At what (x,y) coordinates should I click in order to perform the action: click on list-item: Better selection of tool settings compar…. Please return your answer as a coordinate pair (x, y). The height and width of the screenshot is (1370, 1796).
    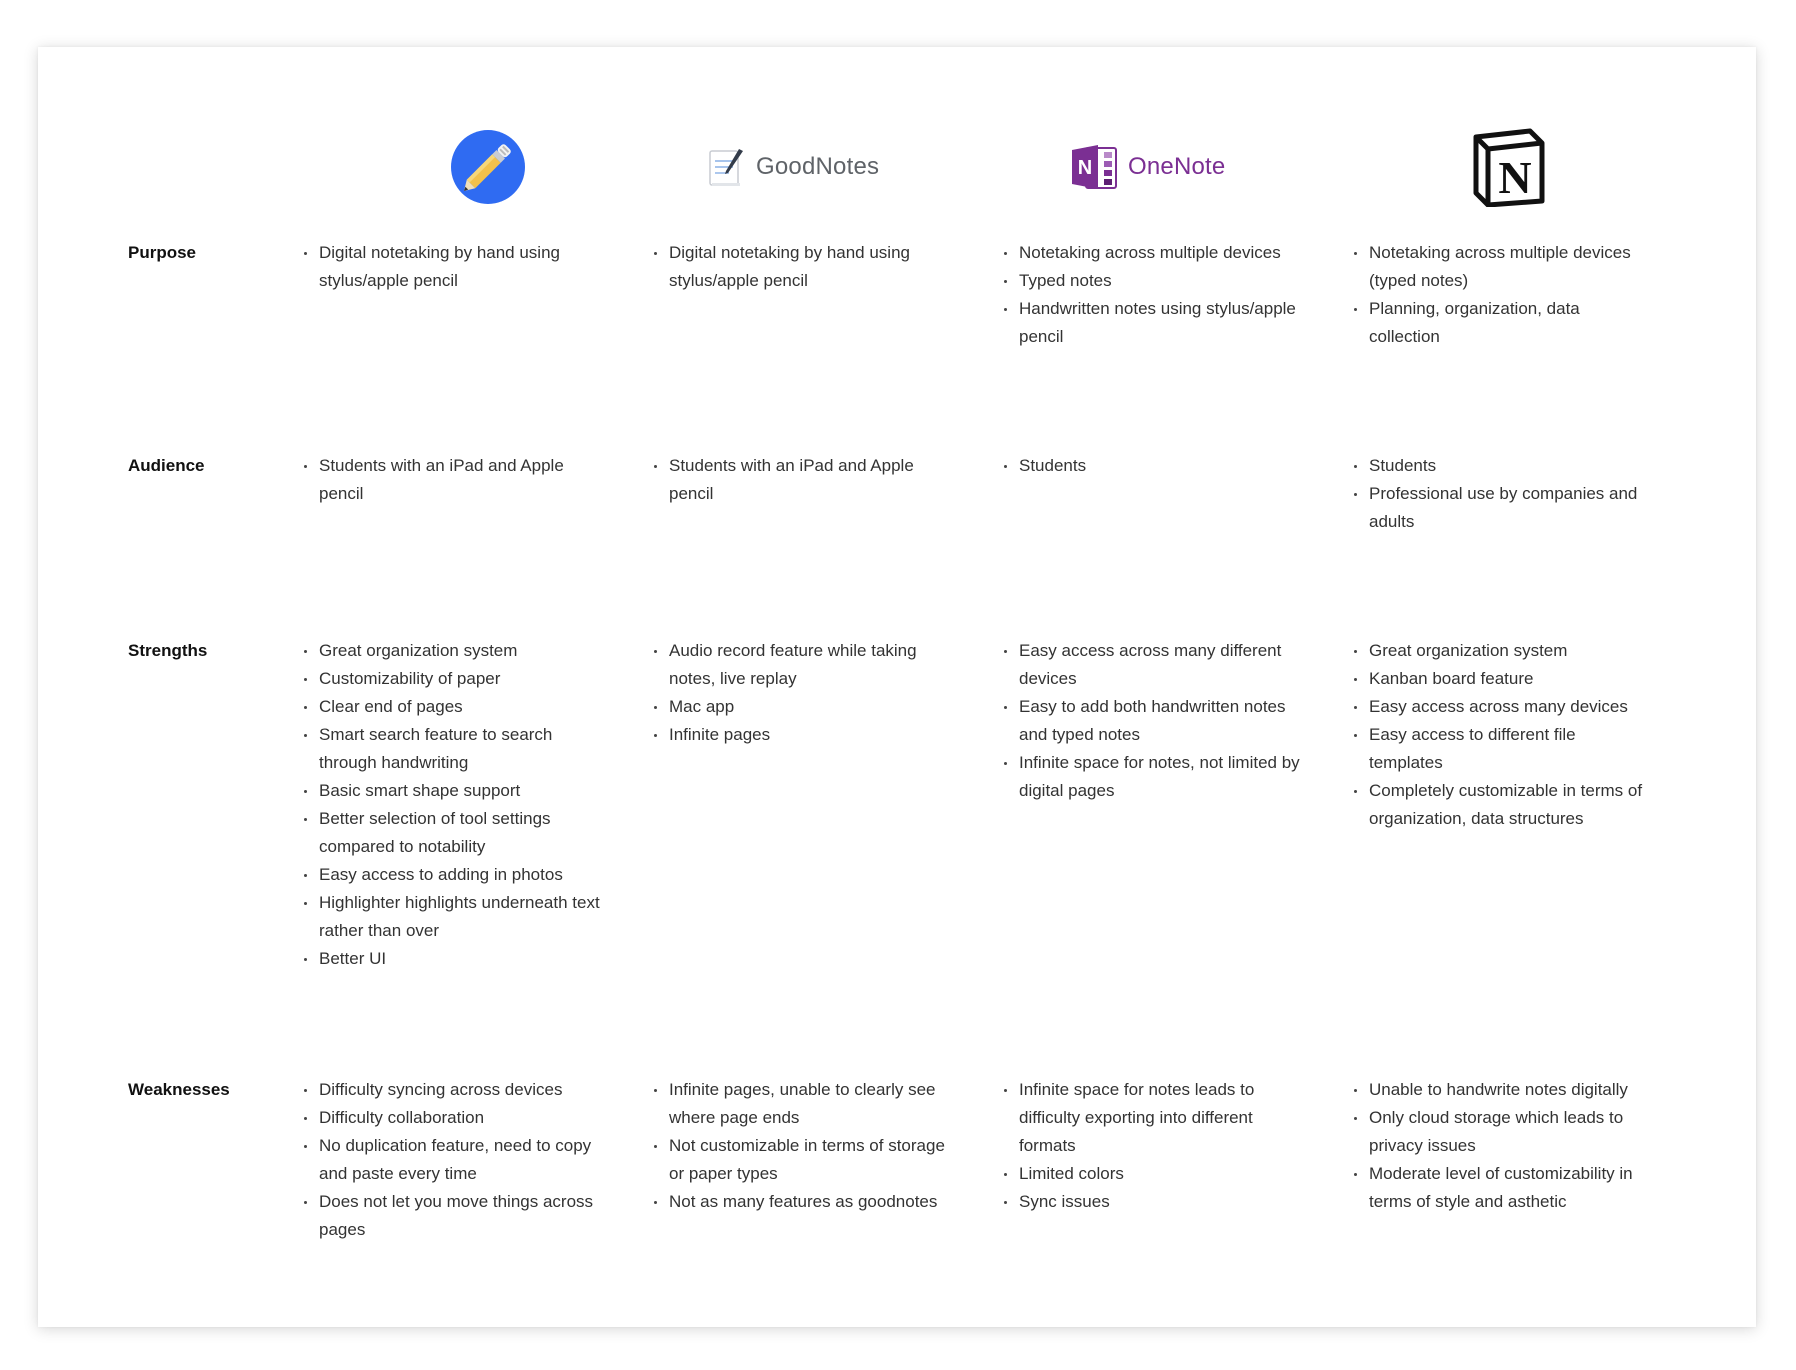
    Looking at the image, I should click on (453, 833).